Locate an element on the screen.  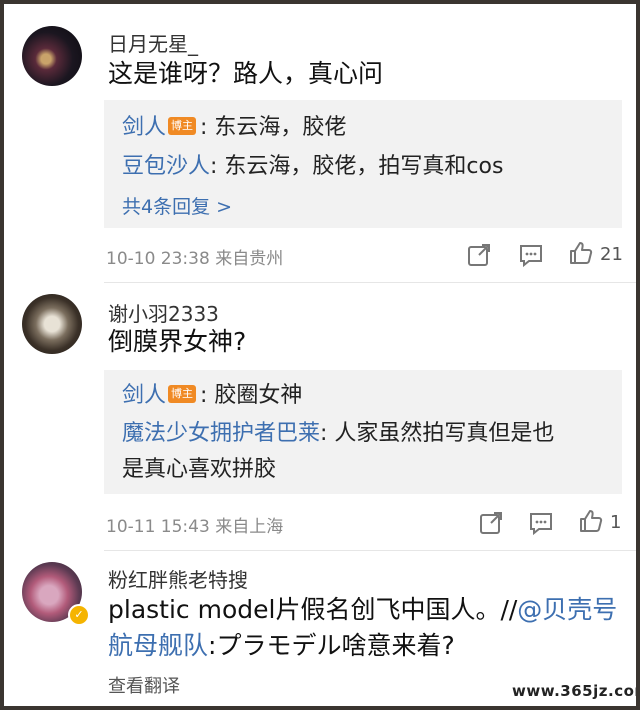
reply-line: 豆包沙人: 东云海，胶佬，拍写真和cos is located at coordinates (312, 167).